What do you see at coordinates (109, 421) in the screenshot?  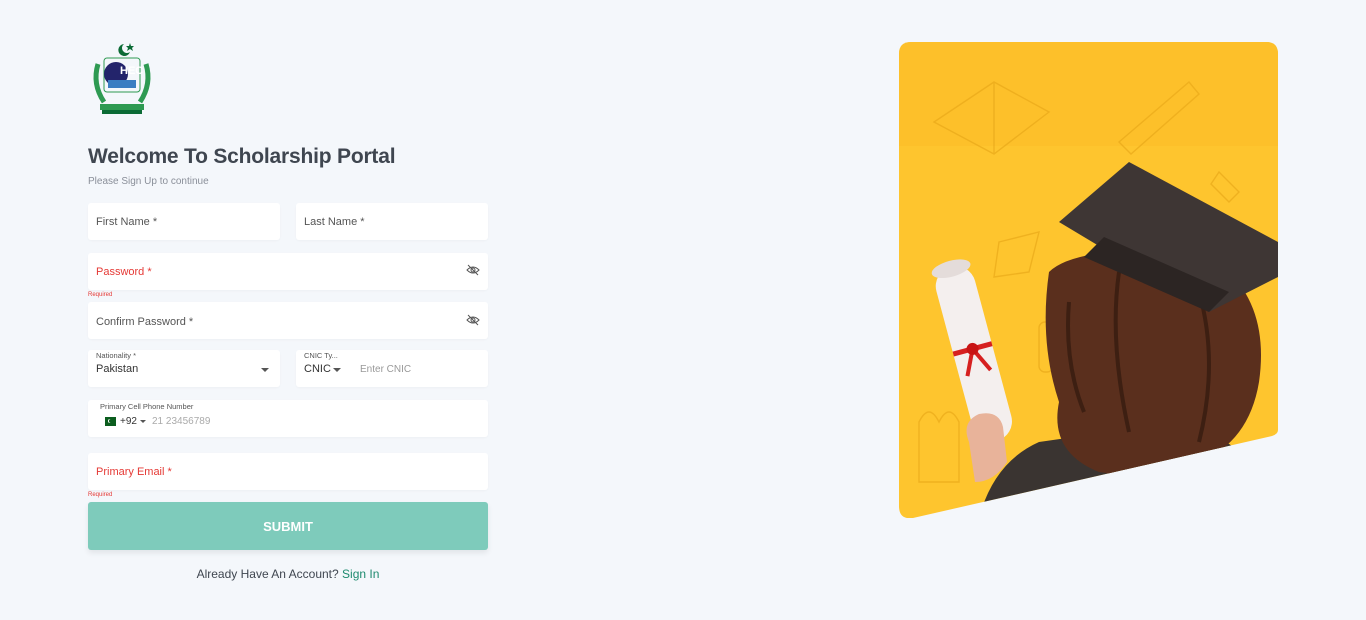 I see `pakistan-flag-icon` at bounding box center [109, 421].